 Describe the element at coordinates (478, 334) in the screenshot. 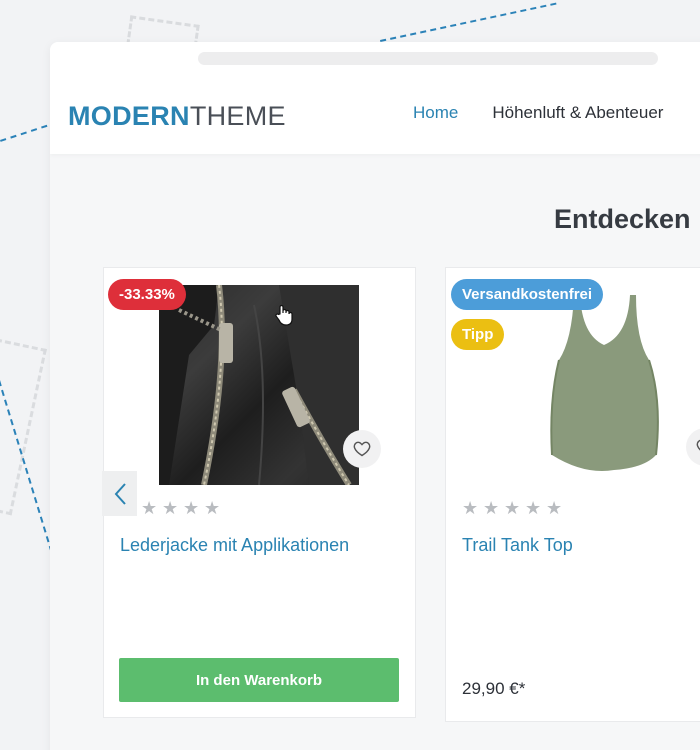

I see `tip-badge: Tipp` at that location.